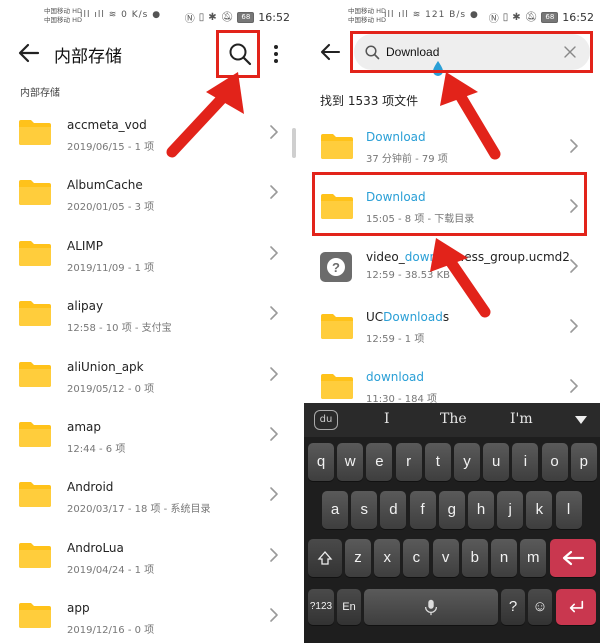 The height and width of the screenshot is (643, 600). What do you see at coordinates (148, 436) in the screenshot?
I see `folder-row: amap 12:44 - 6 项` at bounding box center [148, 436].